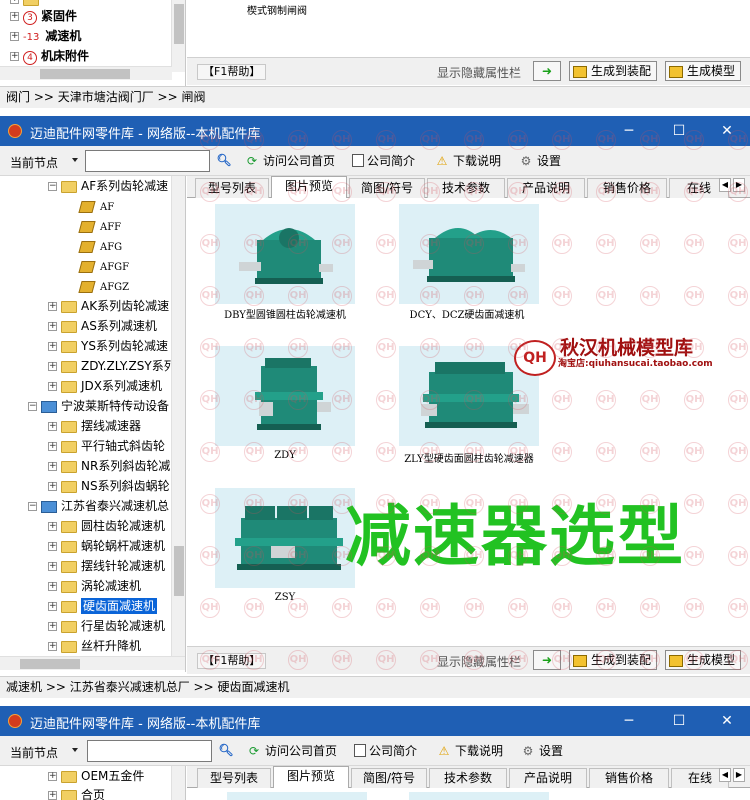 The height and width of the screenshot is (800, 750). I want to click on main-tree-hscroll, so click(92, 663).